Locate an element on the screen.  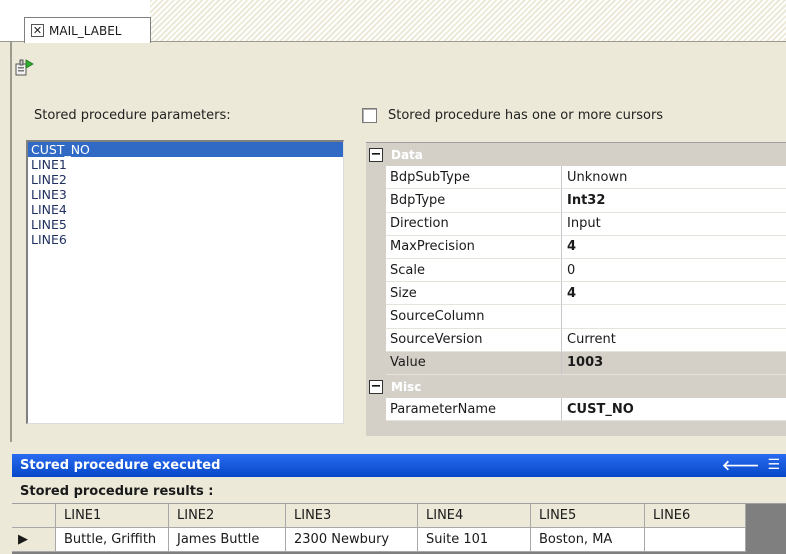
property-name: Direction is located at coordinates (474, 224).